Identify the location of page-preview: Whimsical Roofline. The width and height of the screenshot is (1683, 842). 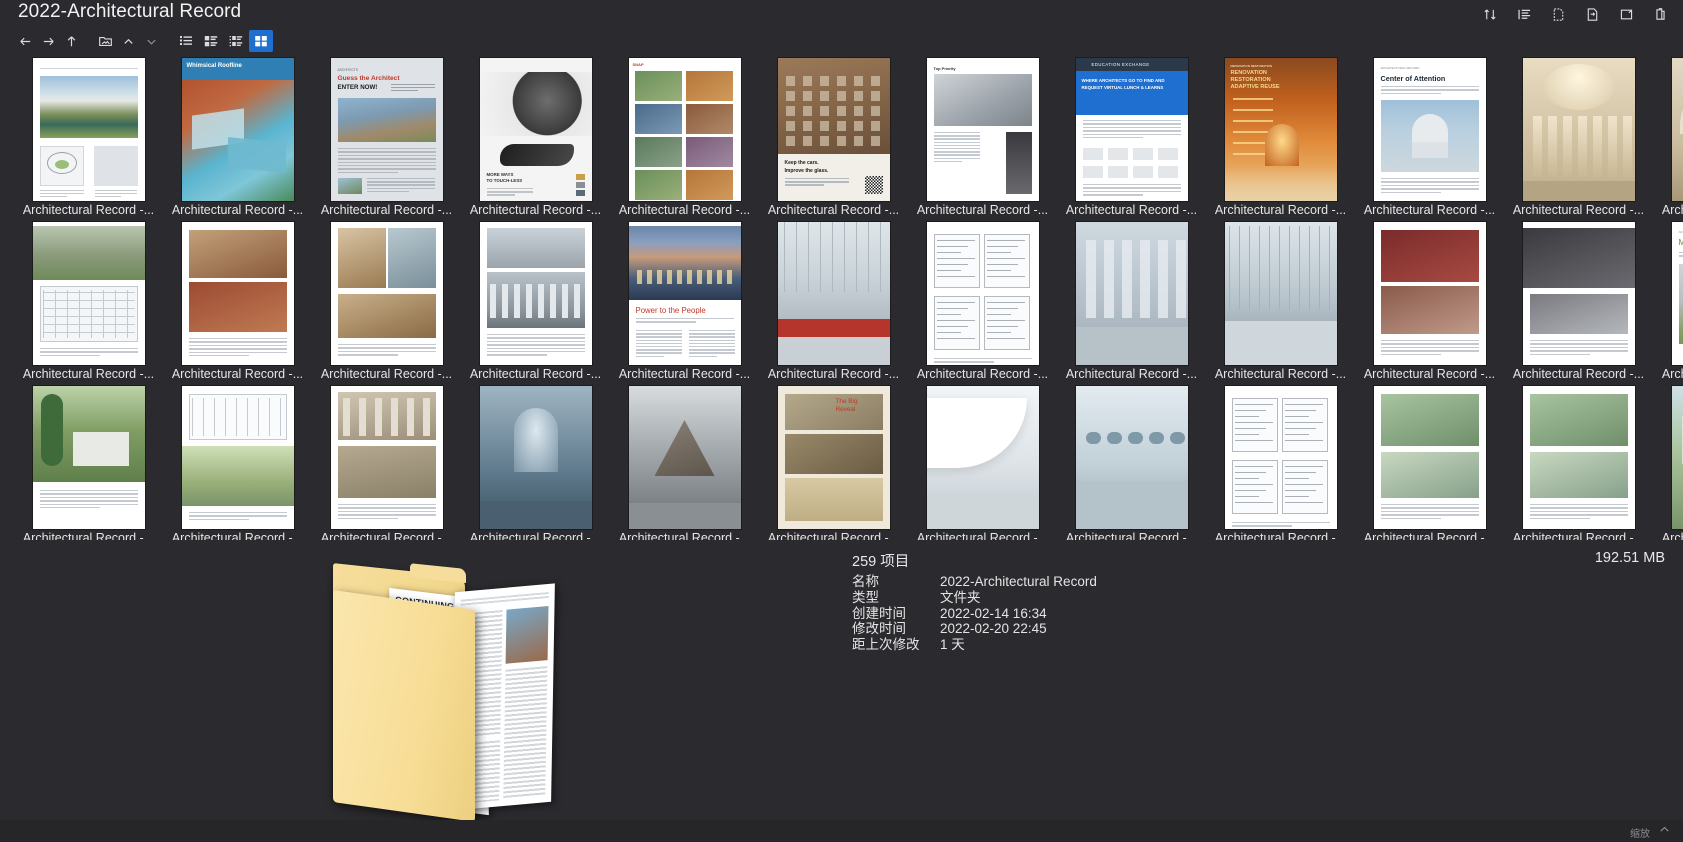
(237, 129).